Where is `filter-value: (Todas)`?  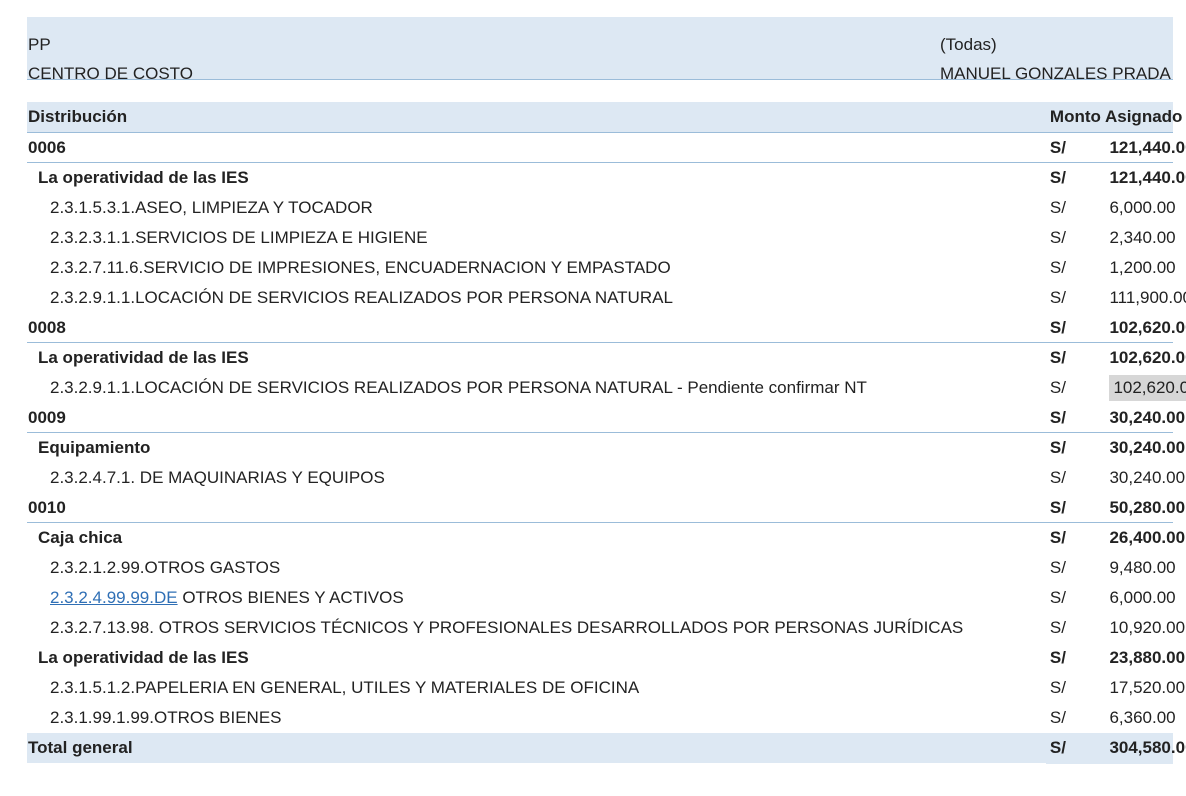
filter-value: (Todas) is located at coordinates (968, 45).